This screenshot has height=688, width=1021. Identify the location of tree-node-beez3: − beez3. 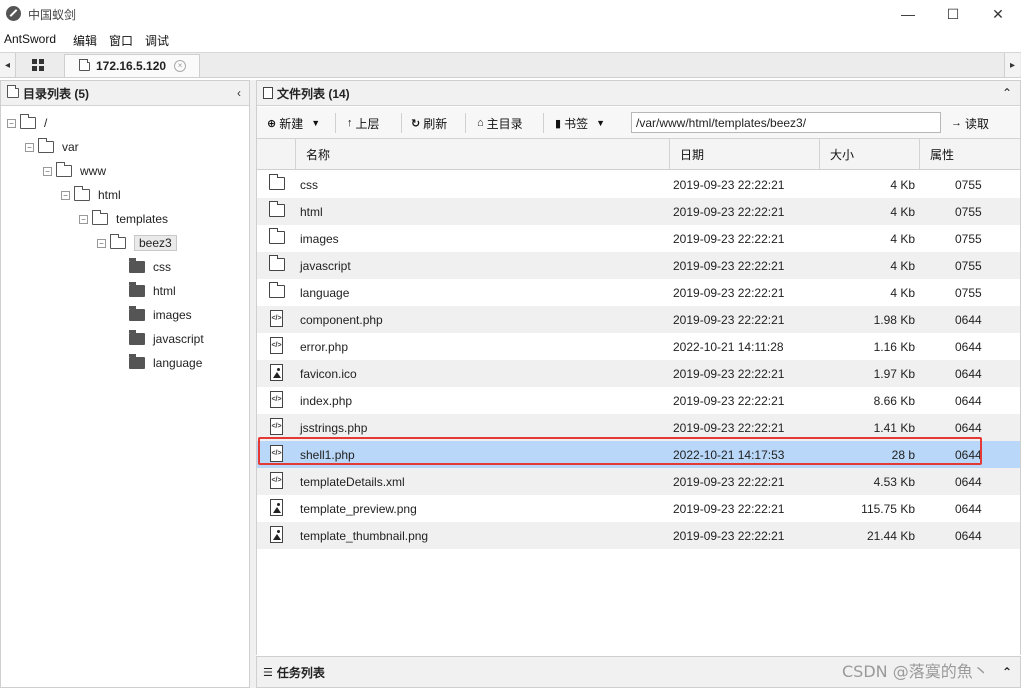
(137, 243).